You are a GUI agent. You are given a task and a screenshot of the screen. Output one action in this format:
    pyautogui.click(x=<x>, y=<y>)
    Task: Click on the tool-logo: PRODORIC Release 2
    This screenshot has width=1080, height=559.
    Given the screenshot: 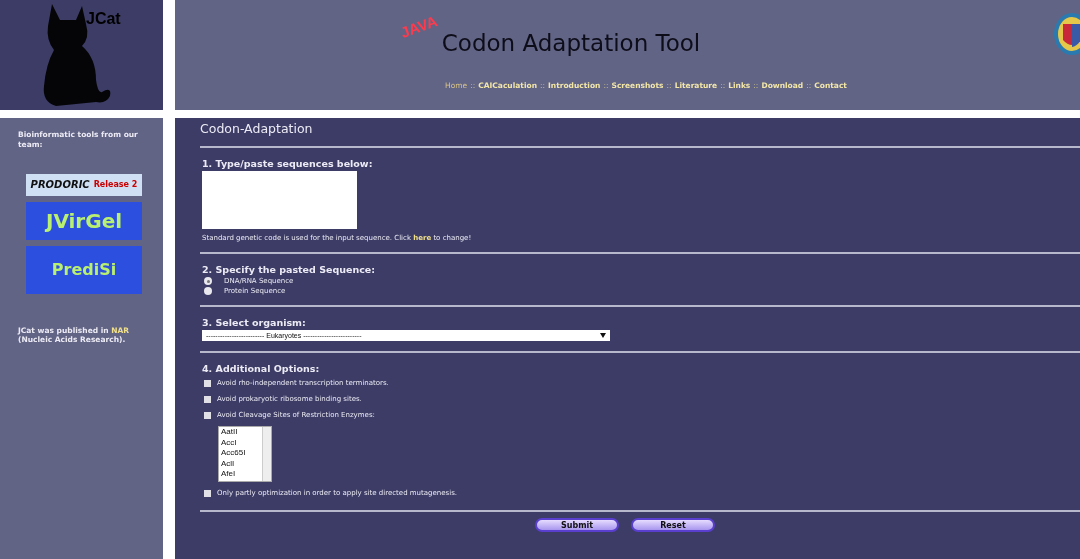 What is the action you would take?
    pyautogui.click(x=84, y=184)
    